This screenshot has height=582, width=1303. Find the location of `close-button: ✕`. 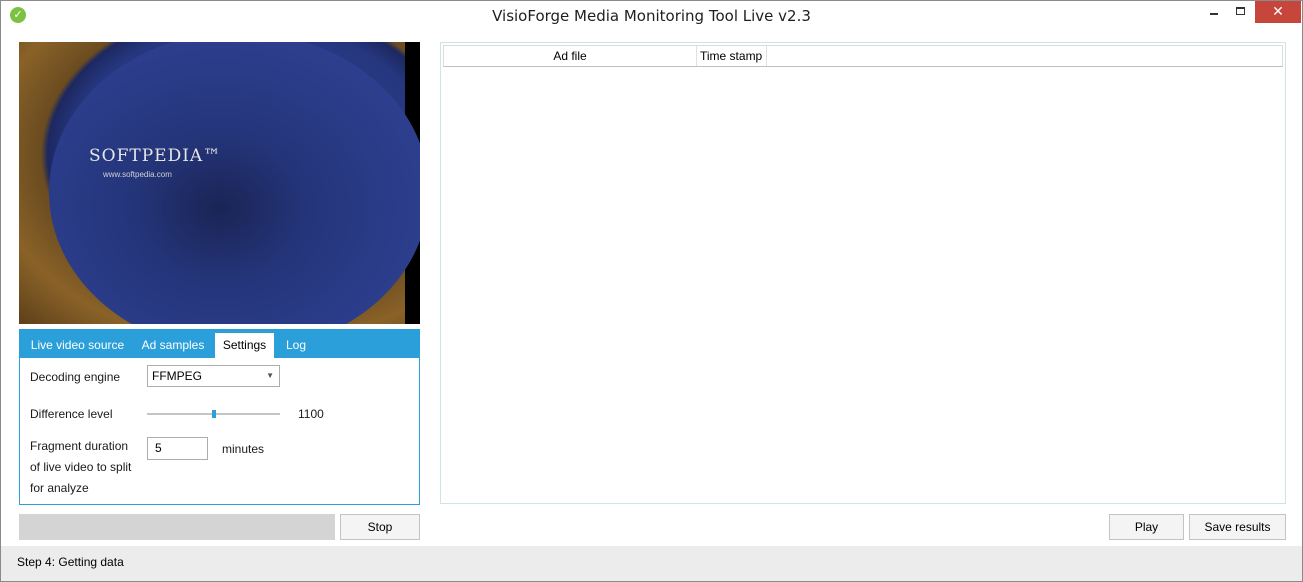

close-button: ✕ is located at coordinates (1278, 12).